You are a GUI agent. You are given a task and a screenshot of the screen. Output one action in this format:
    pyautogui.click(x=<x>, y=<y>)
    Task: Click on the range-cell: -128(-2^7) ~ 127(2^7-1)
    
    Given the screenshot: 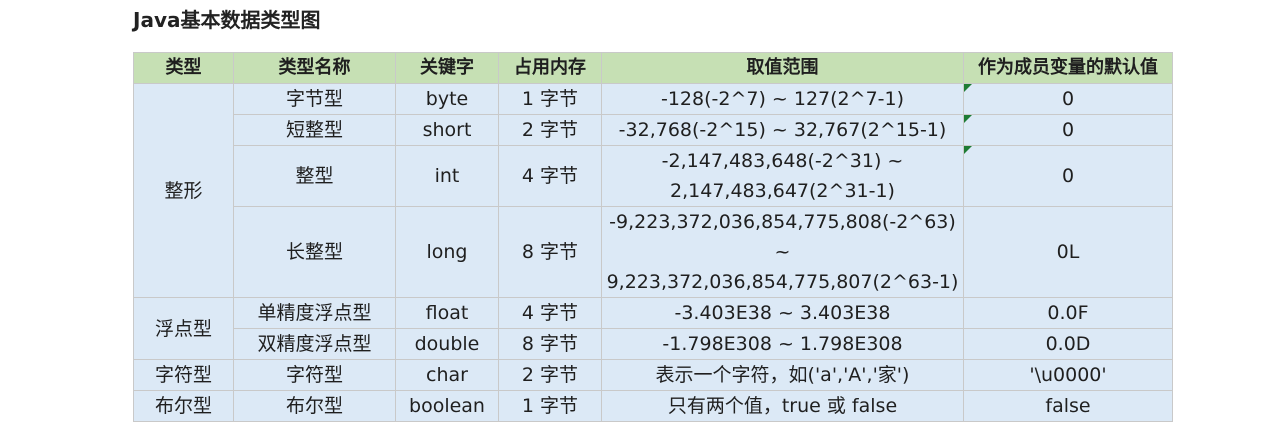 What is the action you would take?
    pyautogui.click(x=782, y=99)
    